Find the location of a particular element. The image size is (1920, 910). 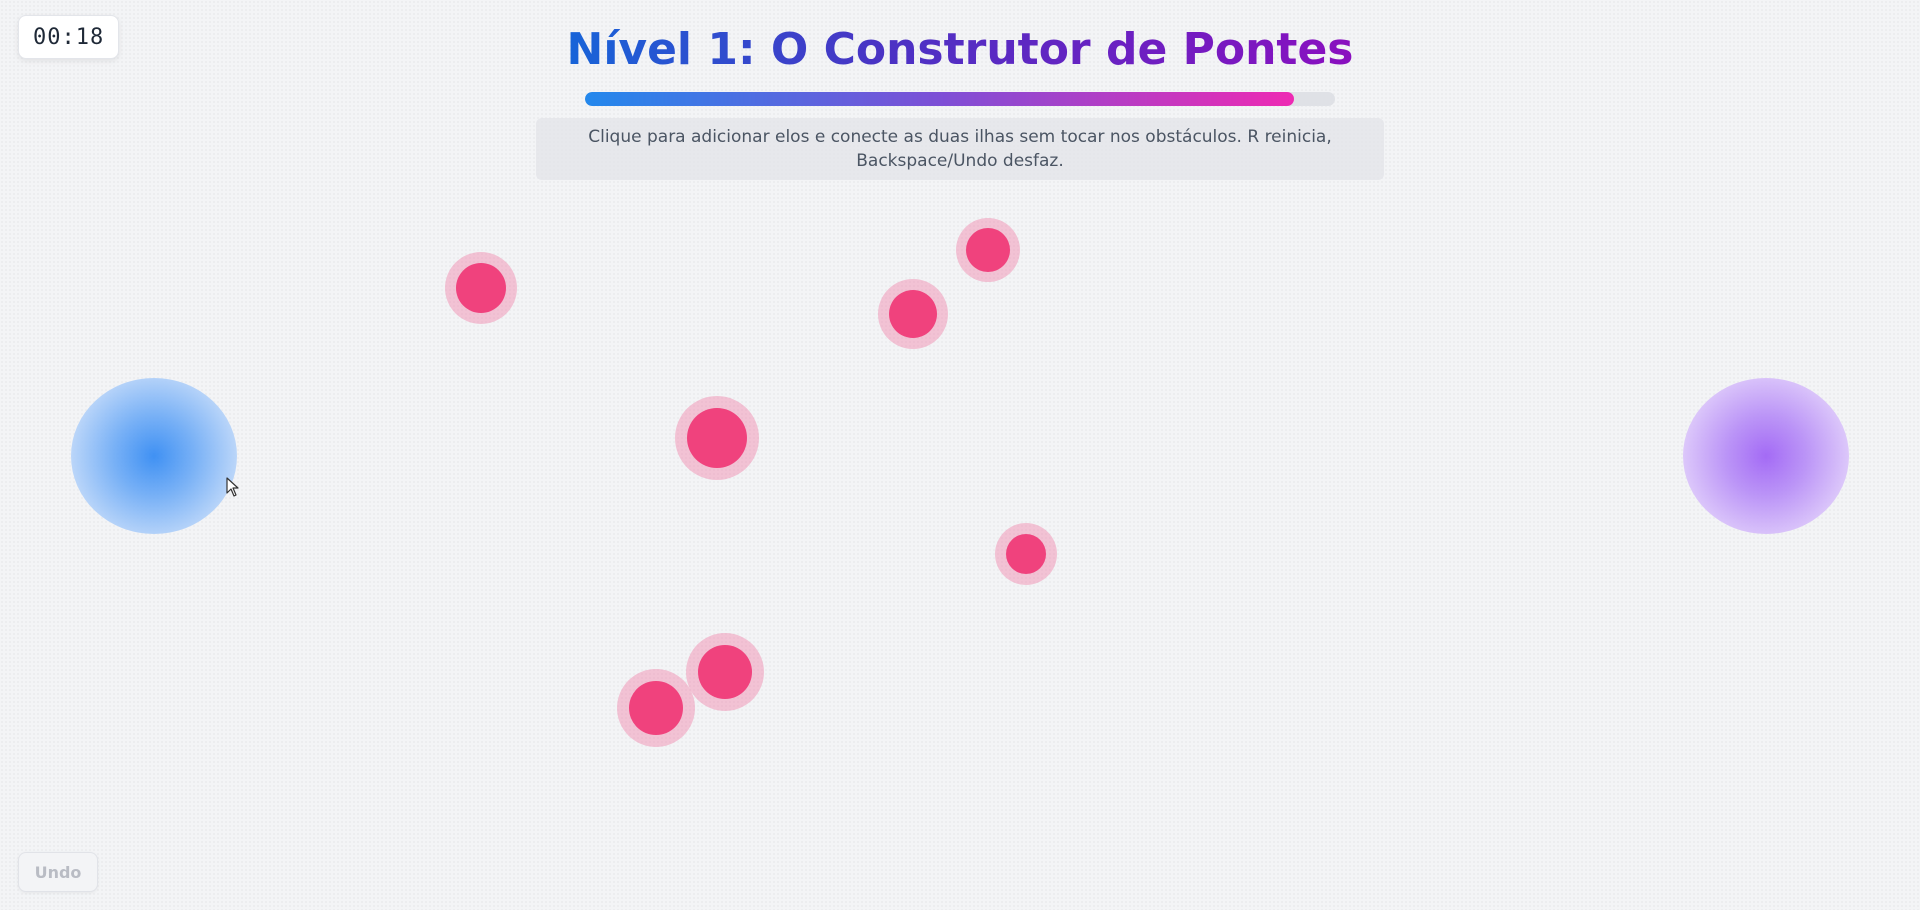

level-progress-bar is located at coordinates (960, 99).